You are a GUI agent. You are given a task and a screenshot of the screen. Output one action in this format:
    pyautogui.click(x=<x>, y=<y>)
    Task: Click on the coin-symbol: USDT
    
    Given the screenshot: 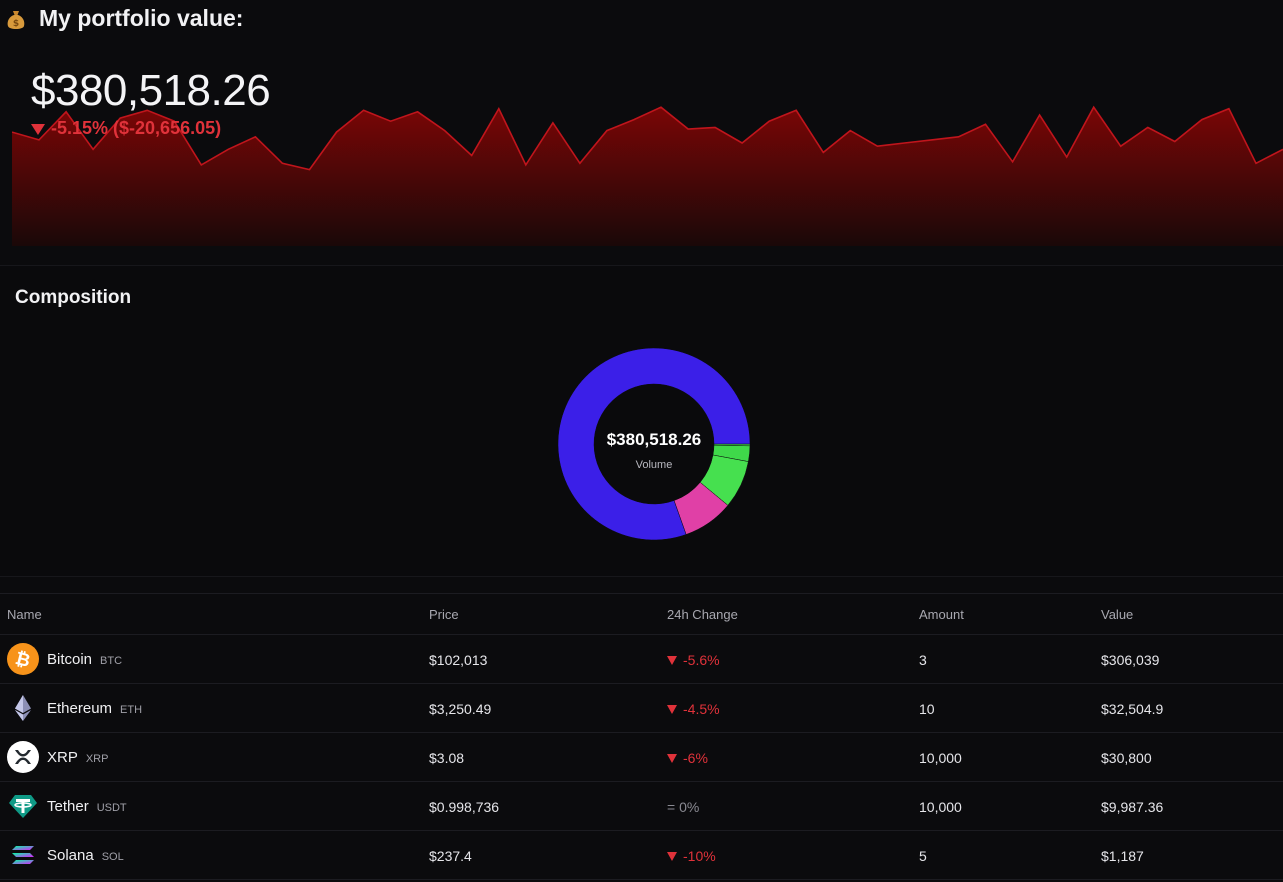 What is the action you would take?
    pyautogui.click(x=111, y=808)
    